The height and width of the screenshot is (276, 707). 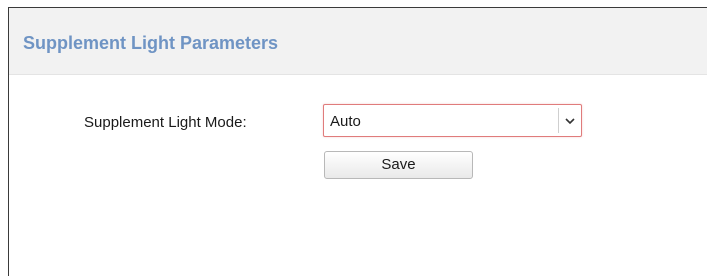 I want to click on page-title: Supplement Light Parameters, so click(x=151, y=43).